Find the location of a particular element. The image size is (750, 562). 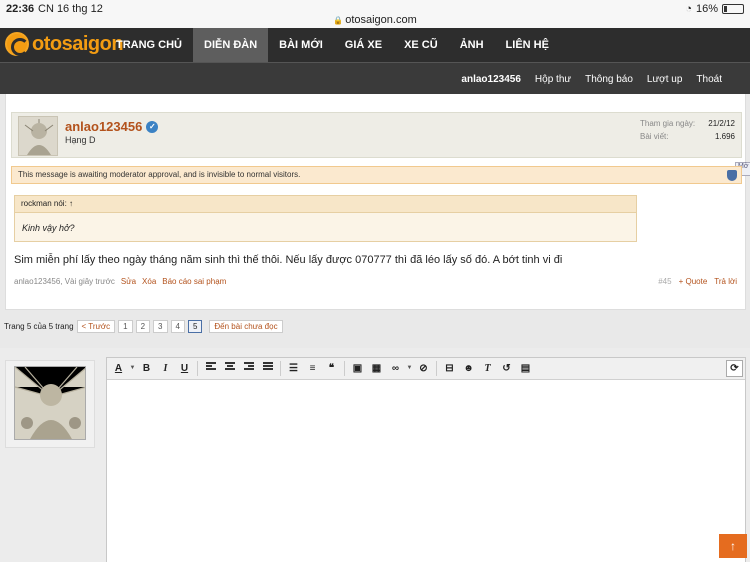

page-4-button: 4 is located at coordinates (177, 326).